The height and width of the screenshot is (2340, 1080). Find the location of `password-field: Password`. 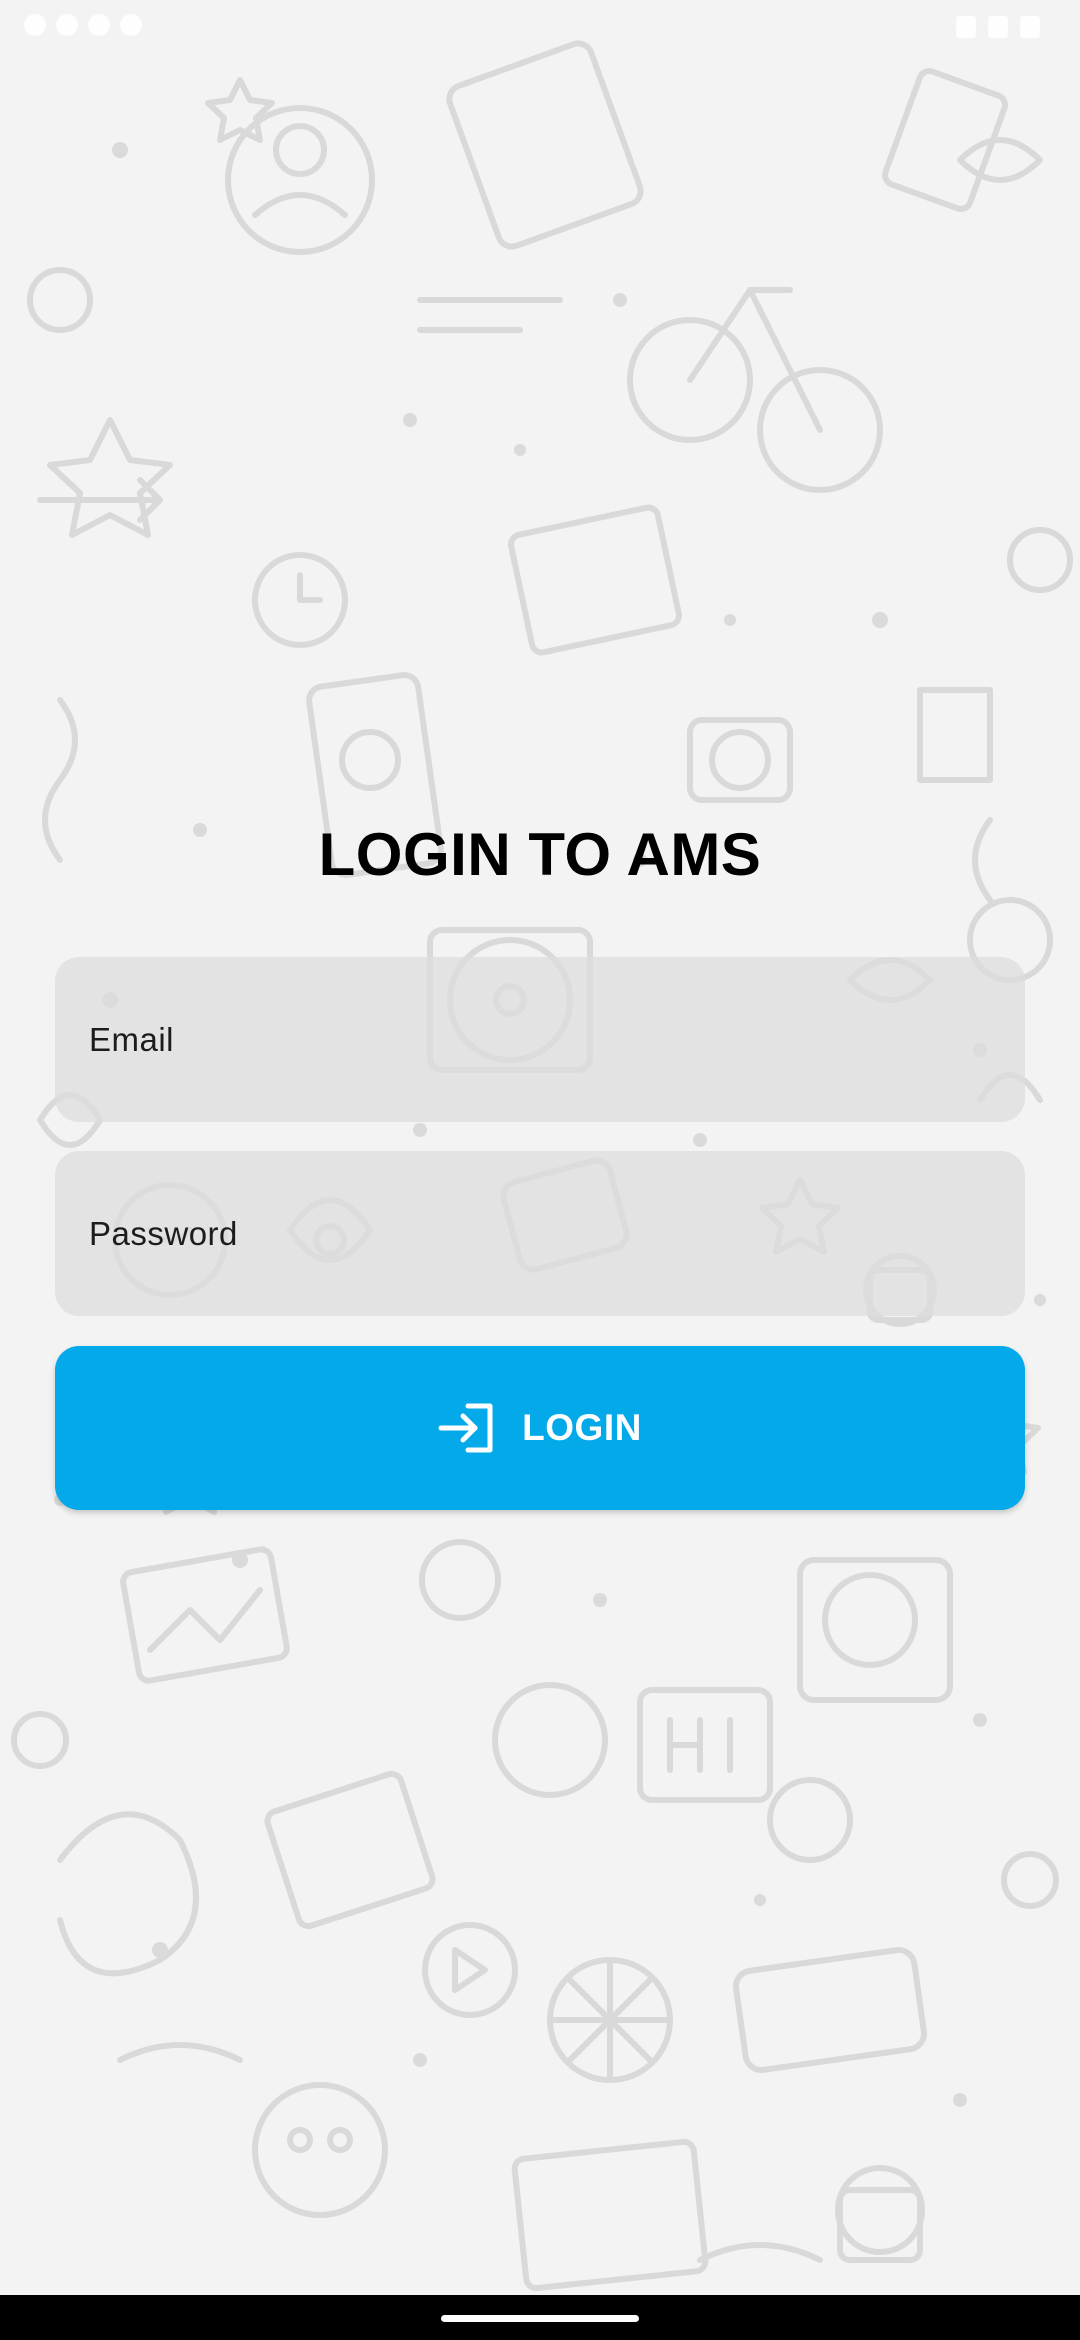

password-field: Password is located at coordinates (540, 1233).